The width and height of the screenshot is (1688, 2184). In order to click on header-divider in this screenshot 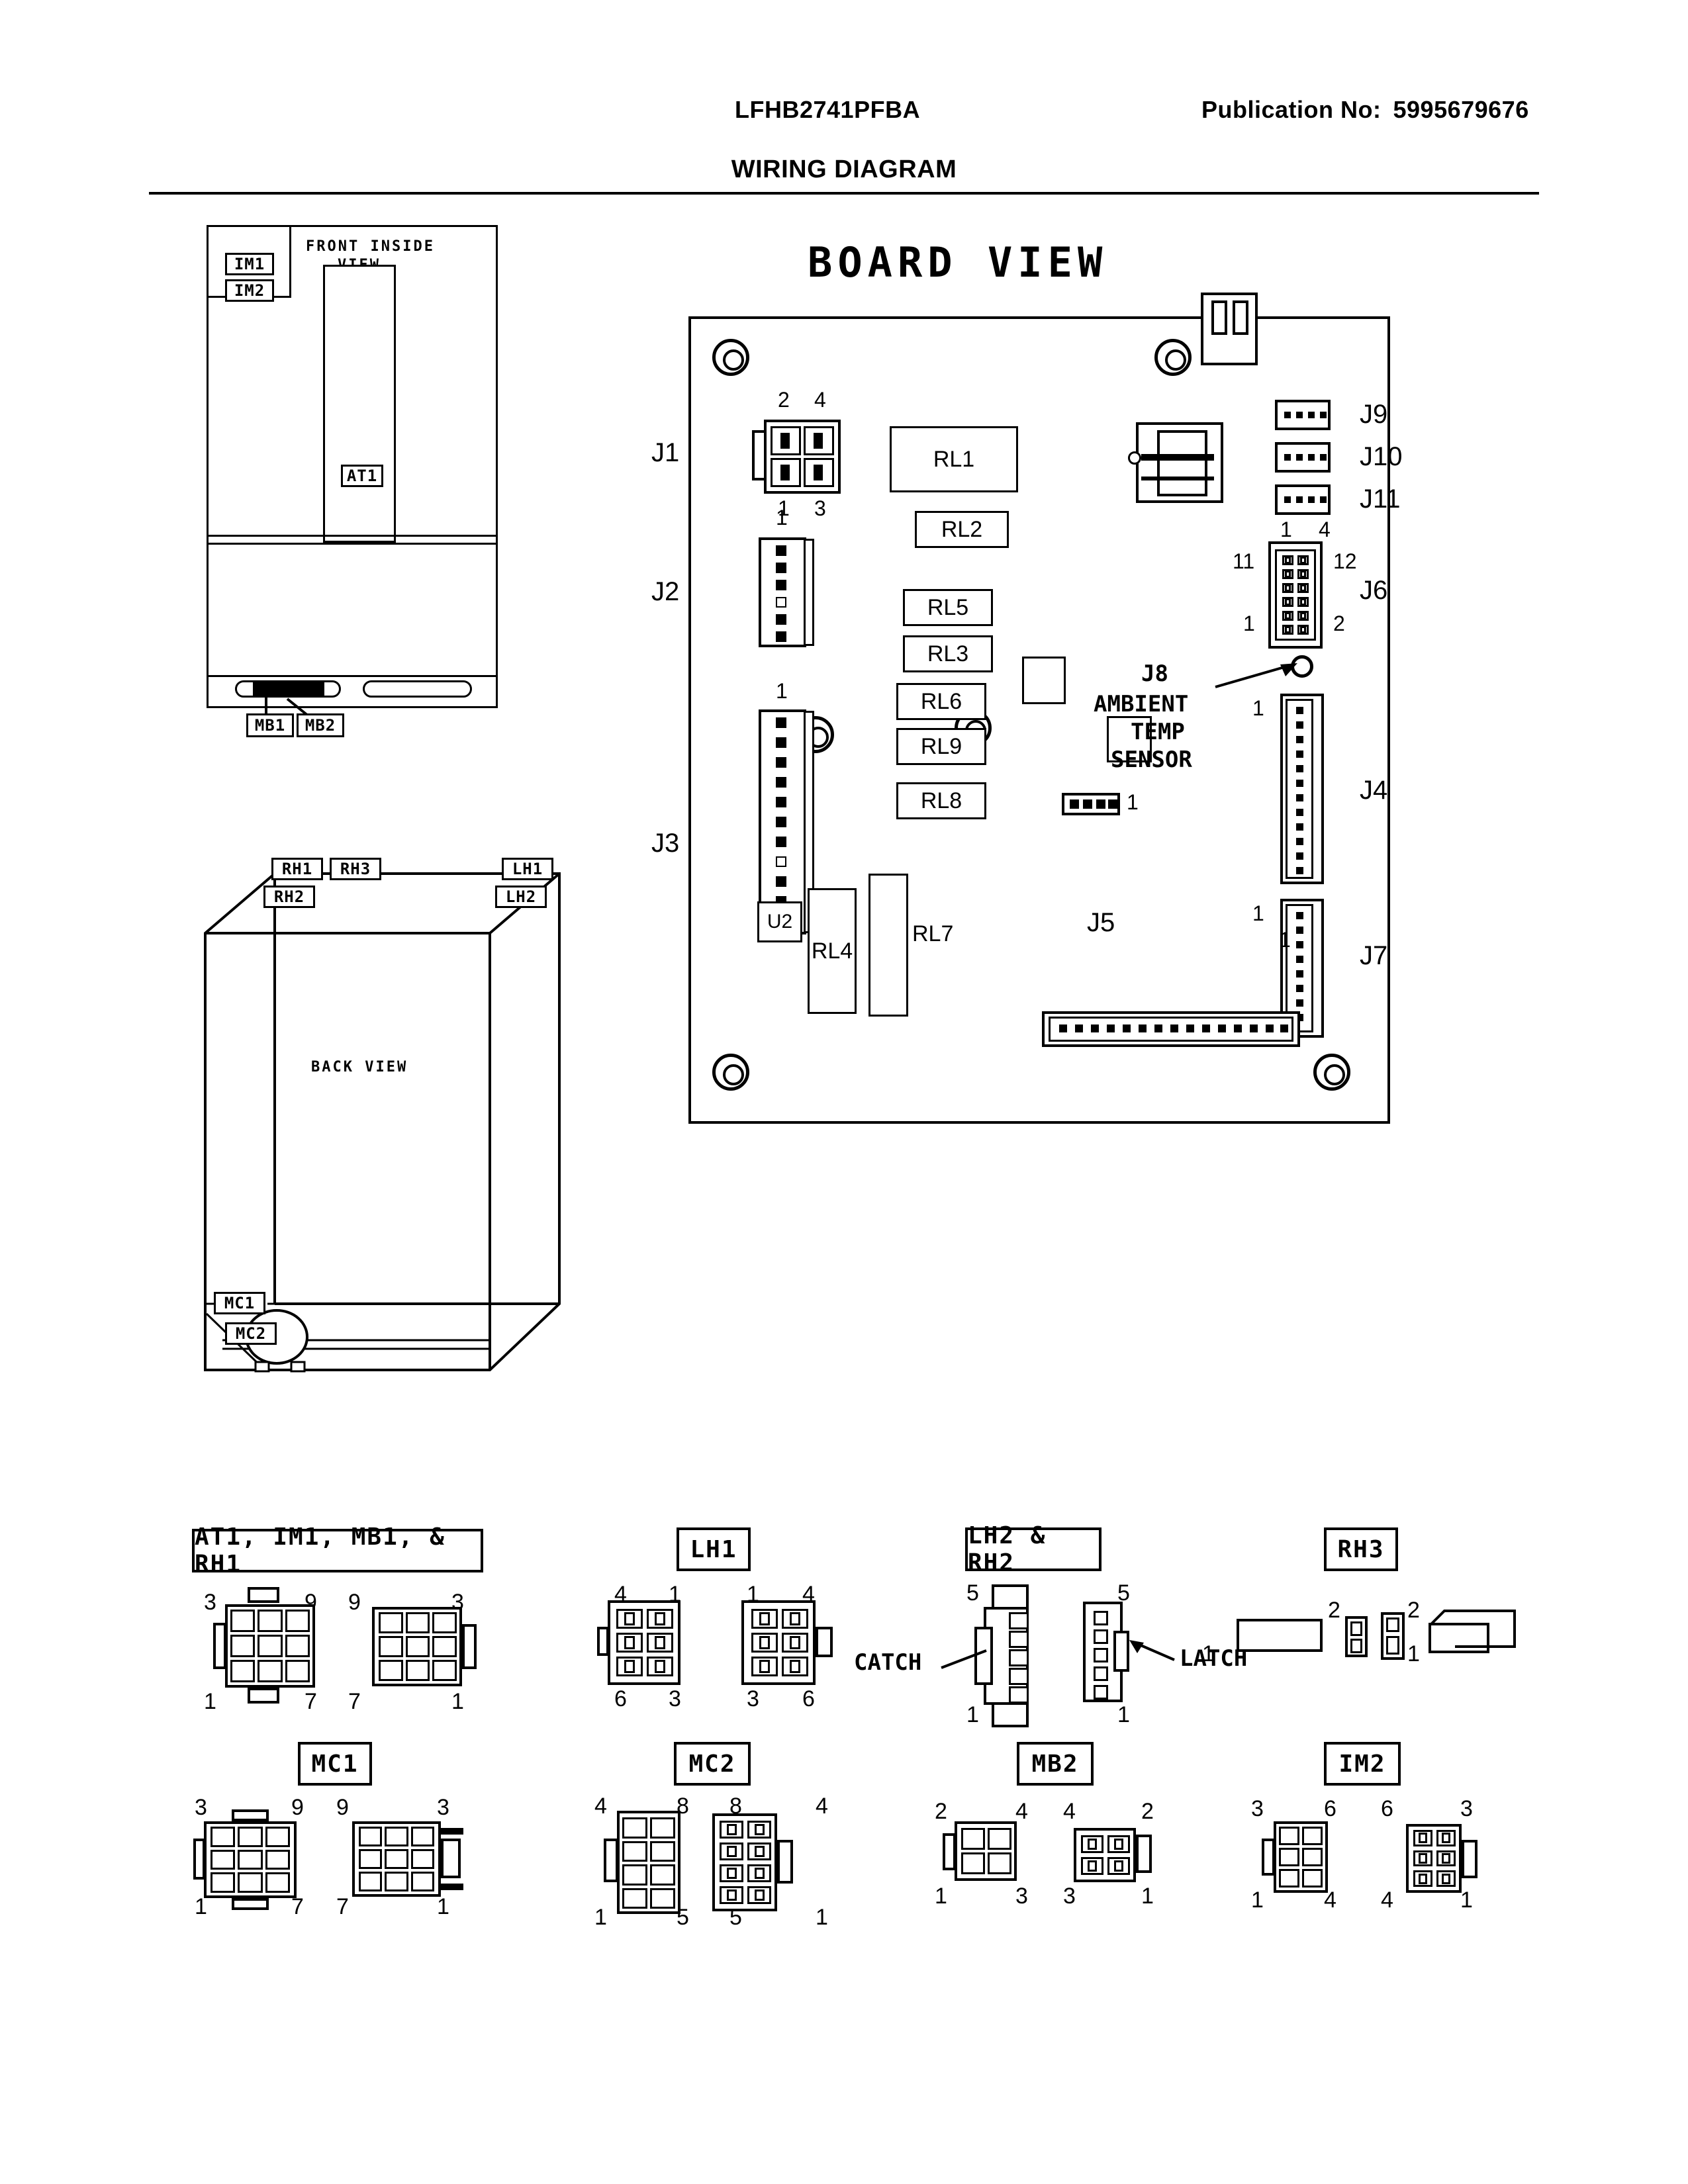, I will do `click(844, 193)`.